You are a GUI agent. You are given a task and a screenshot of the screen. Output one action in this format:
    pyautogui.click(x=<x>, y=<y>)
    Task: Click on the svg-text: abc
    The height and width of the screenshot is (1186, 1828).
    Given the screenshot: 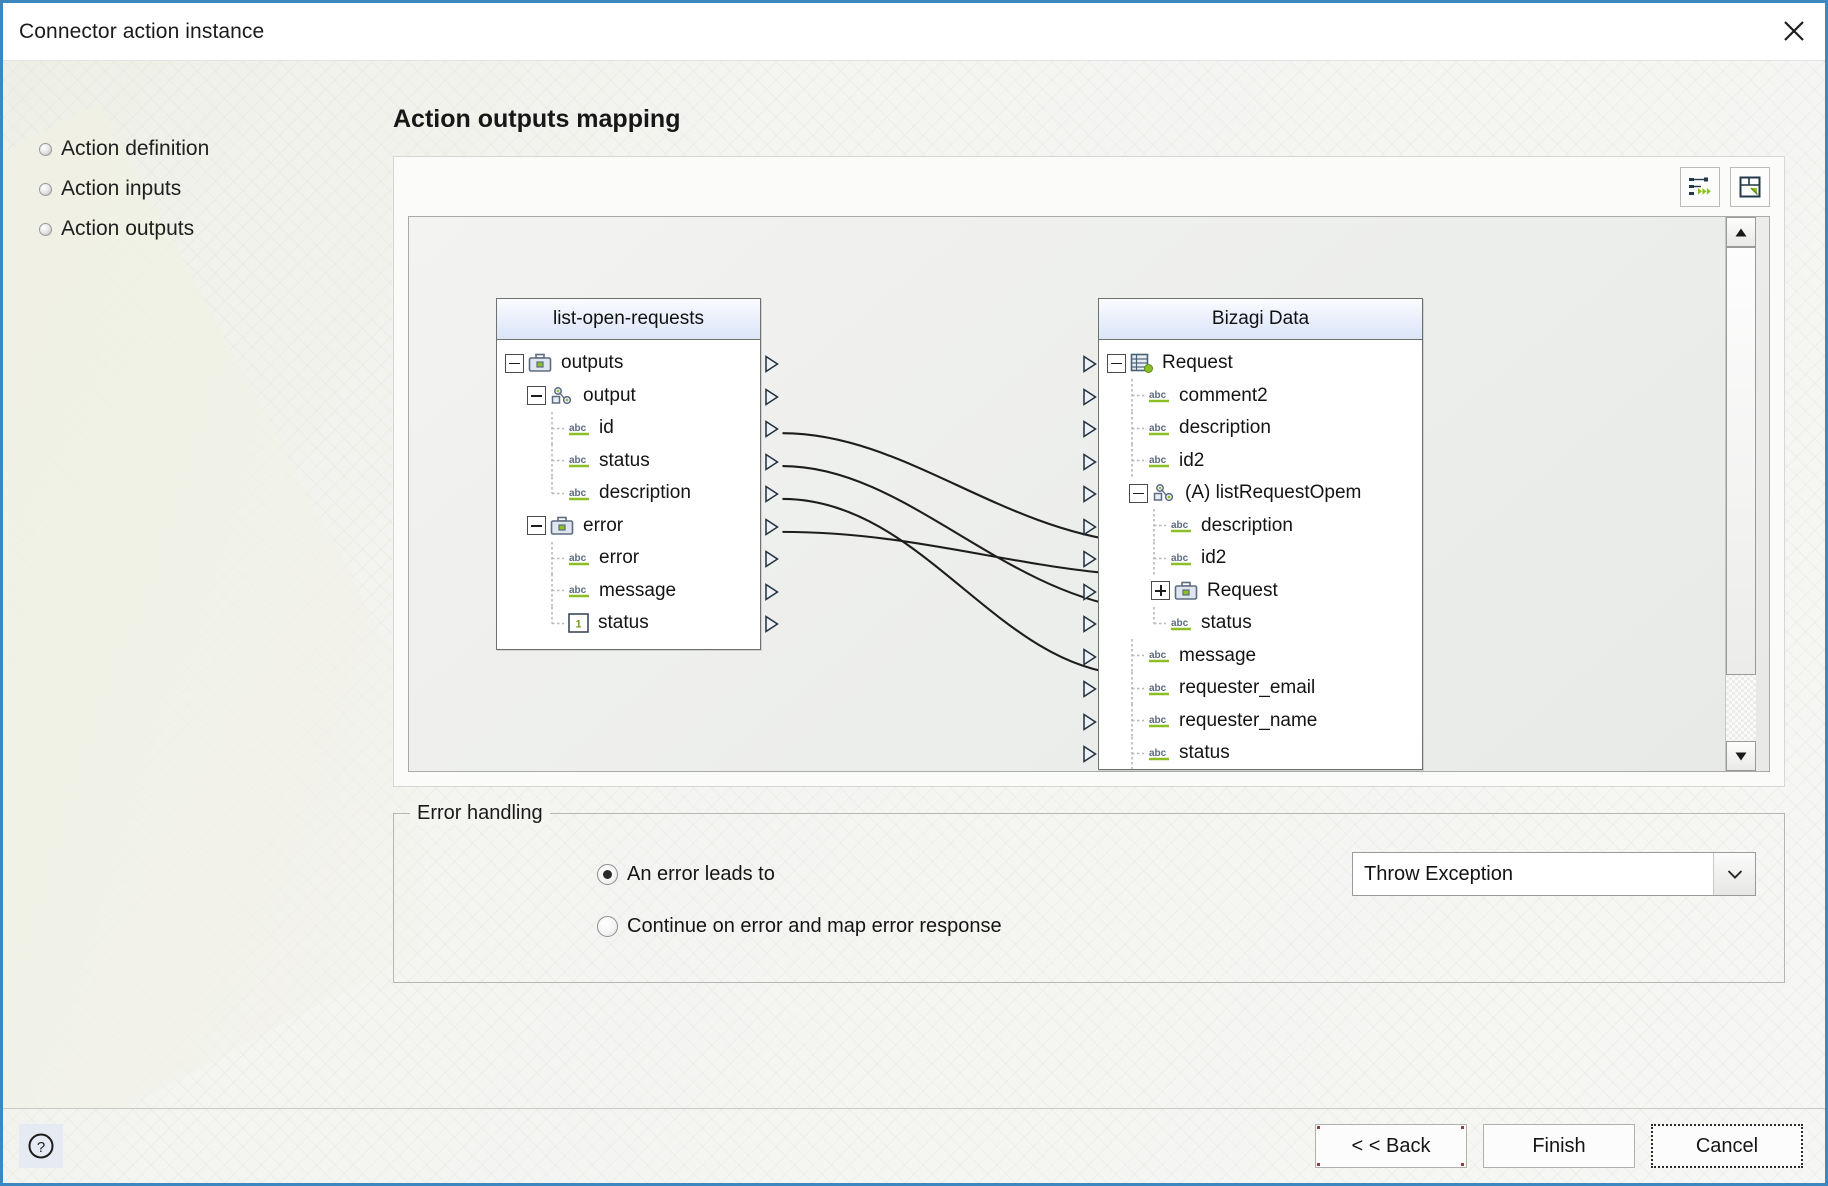 What is the action you would take?
    pyautogui.click(x=1180, y=623)
    